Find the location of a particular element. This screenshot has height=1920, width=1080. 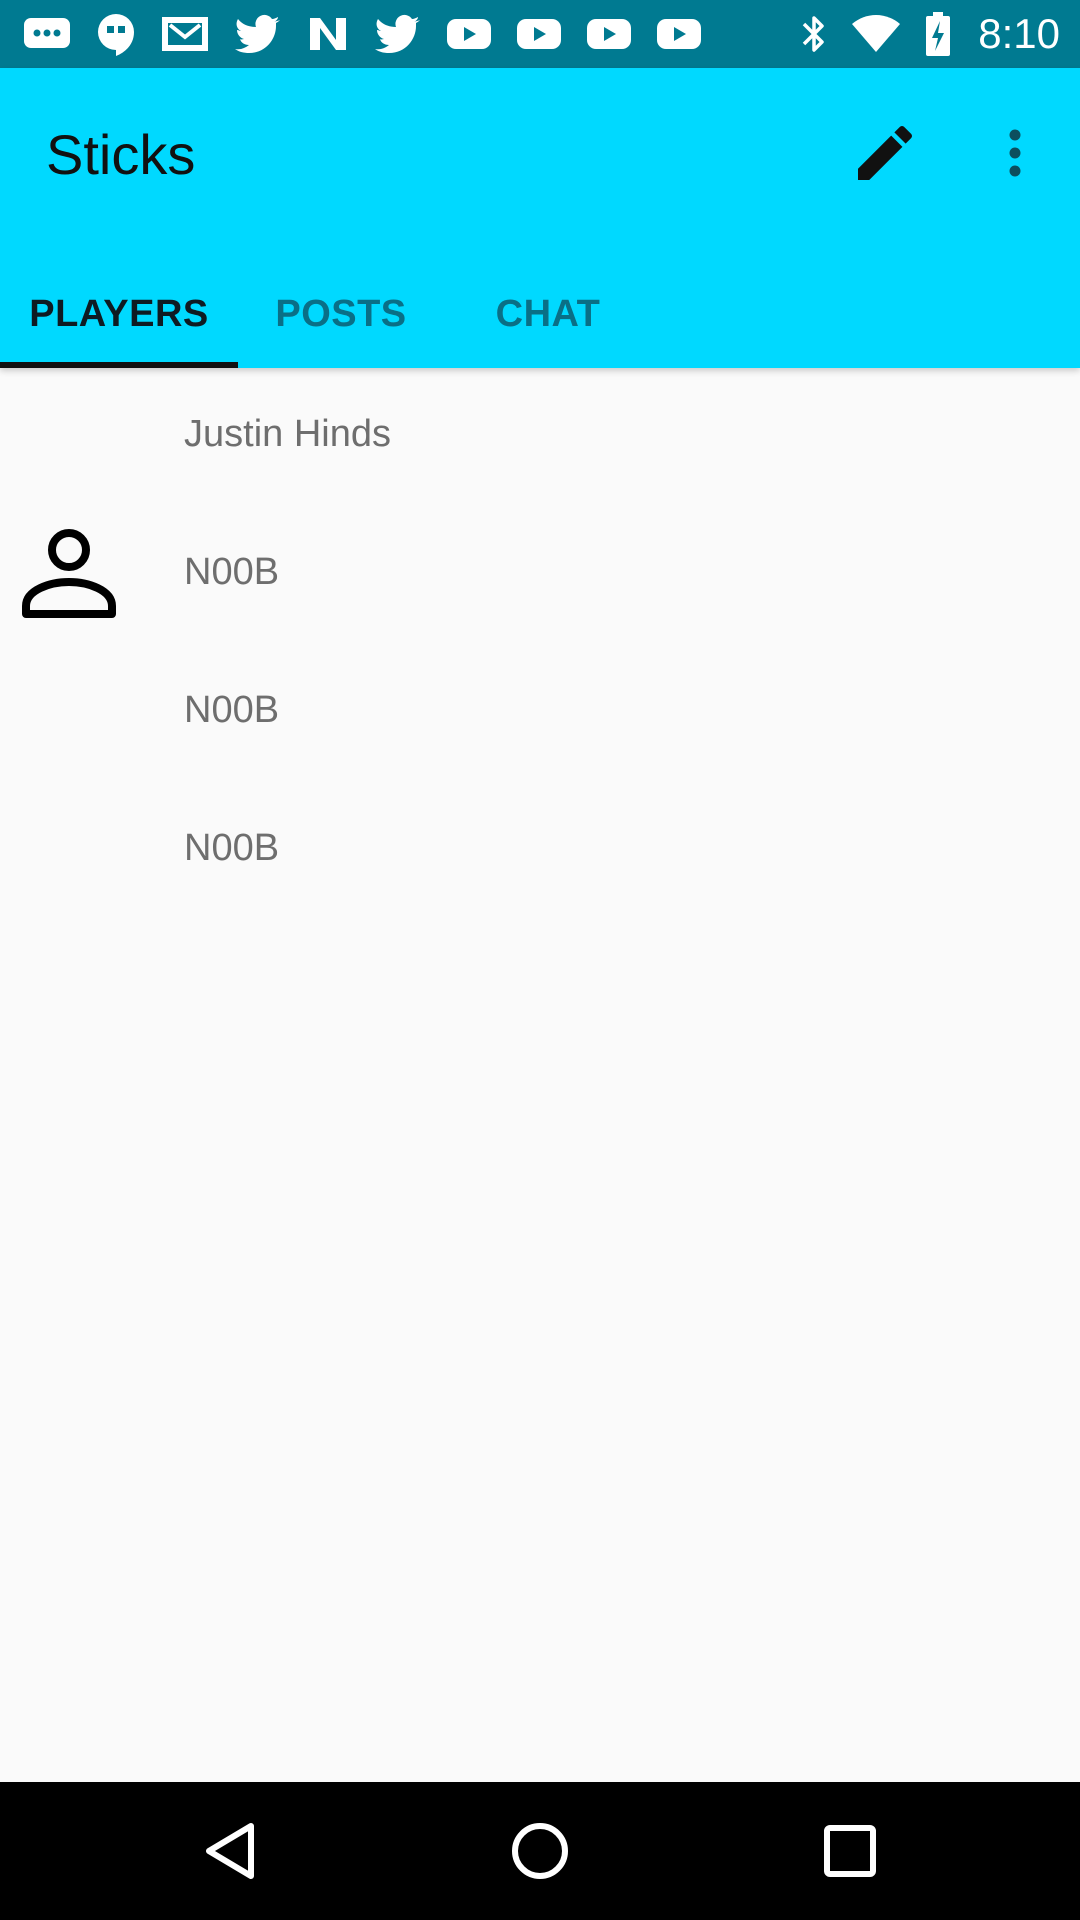

system-icons: 8:10 is located at coordinates (930, 34).